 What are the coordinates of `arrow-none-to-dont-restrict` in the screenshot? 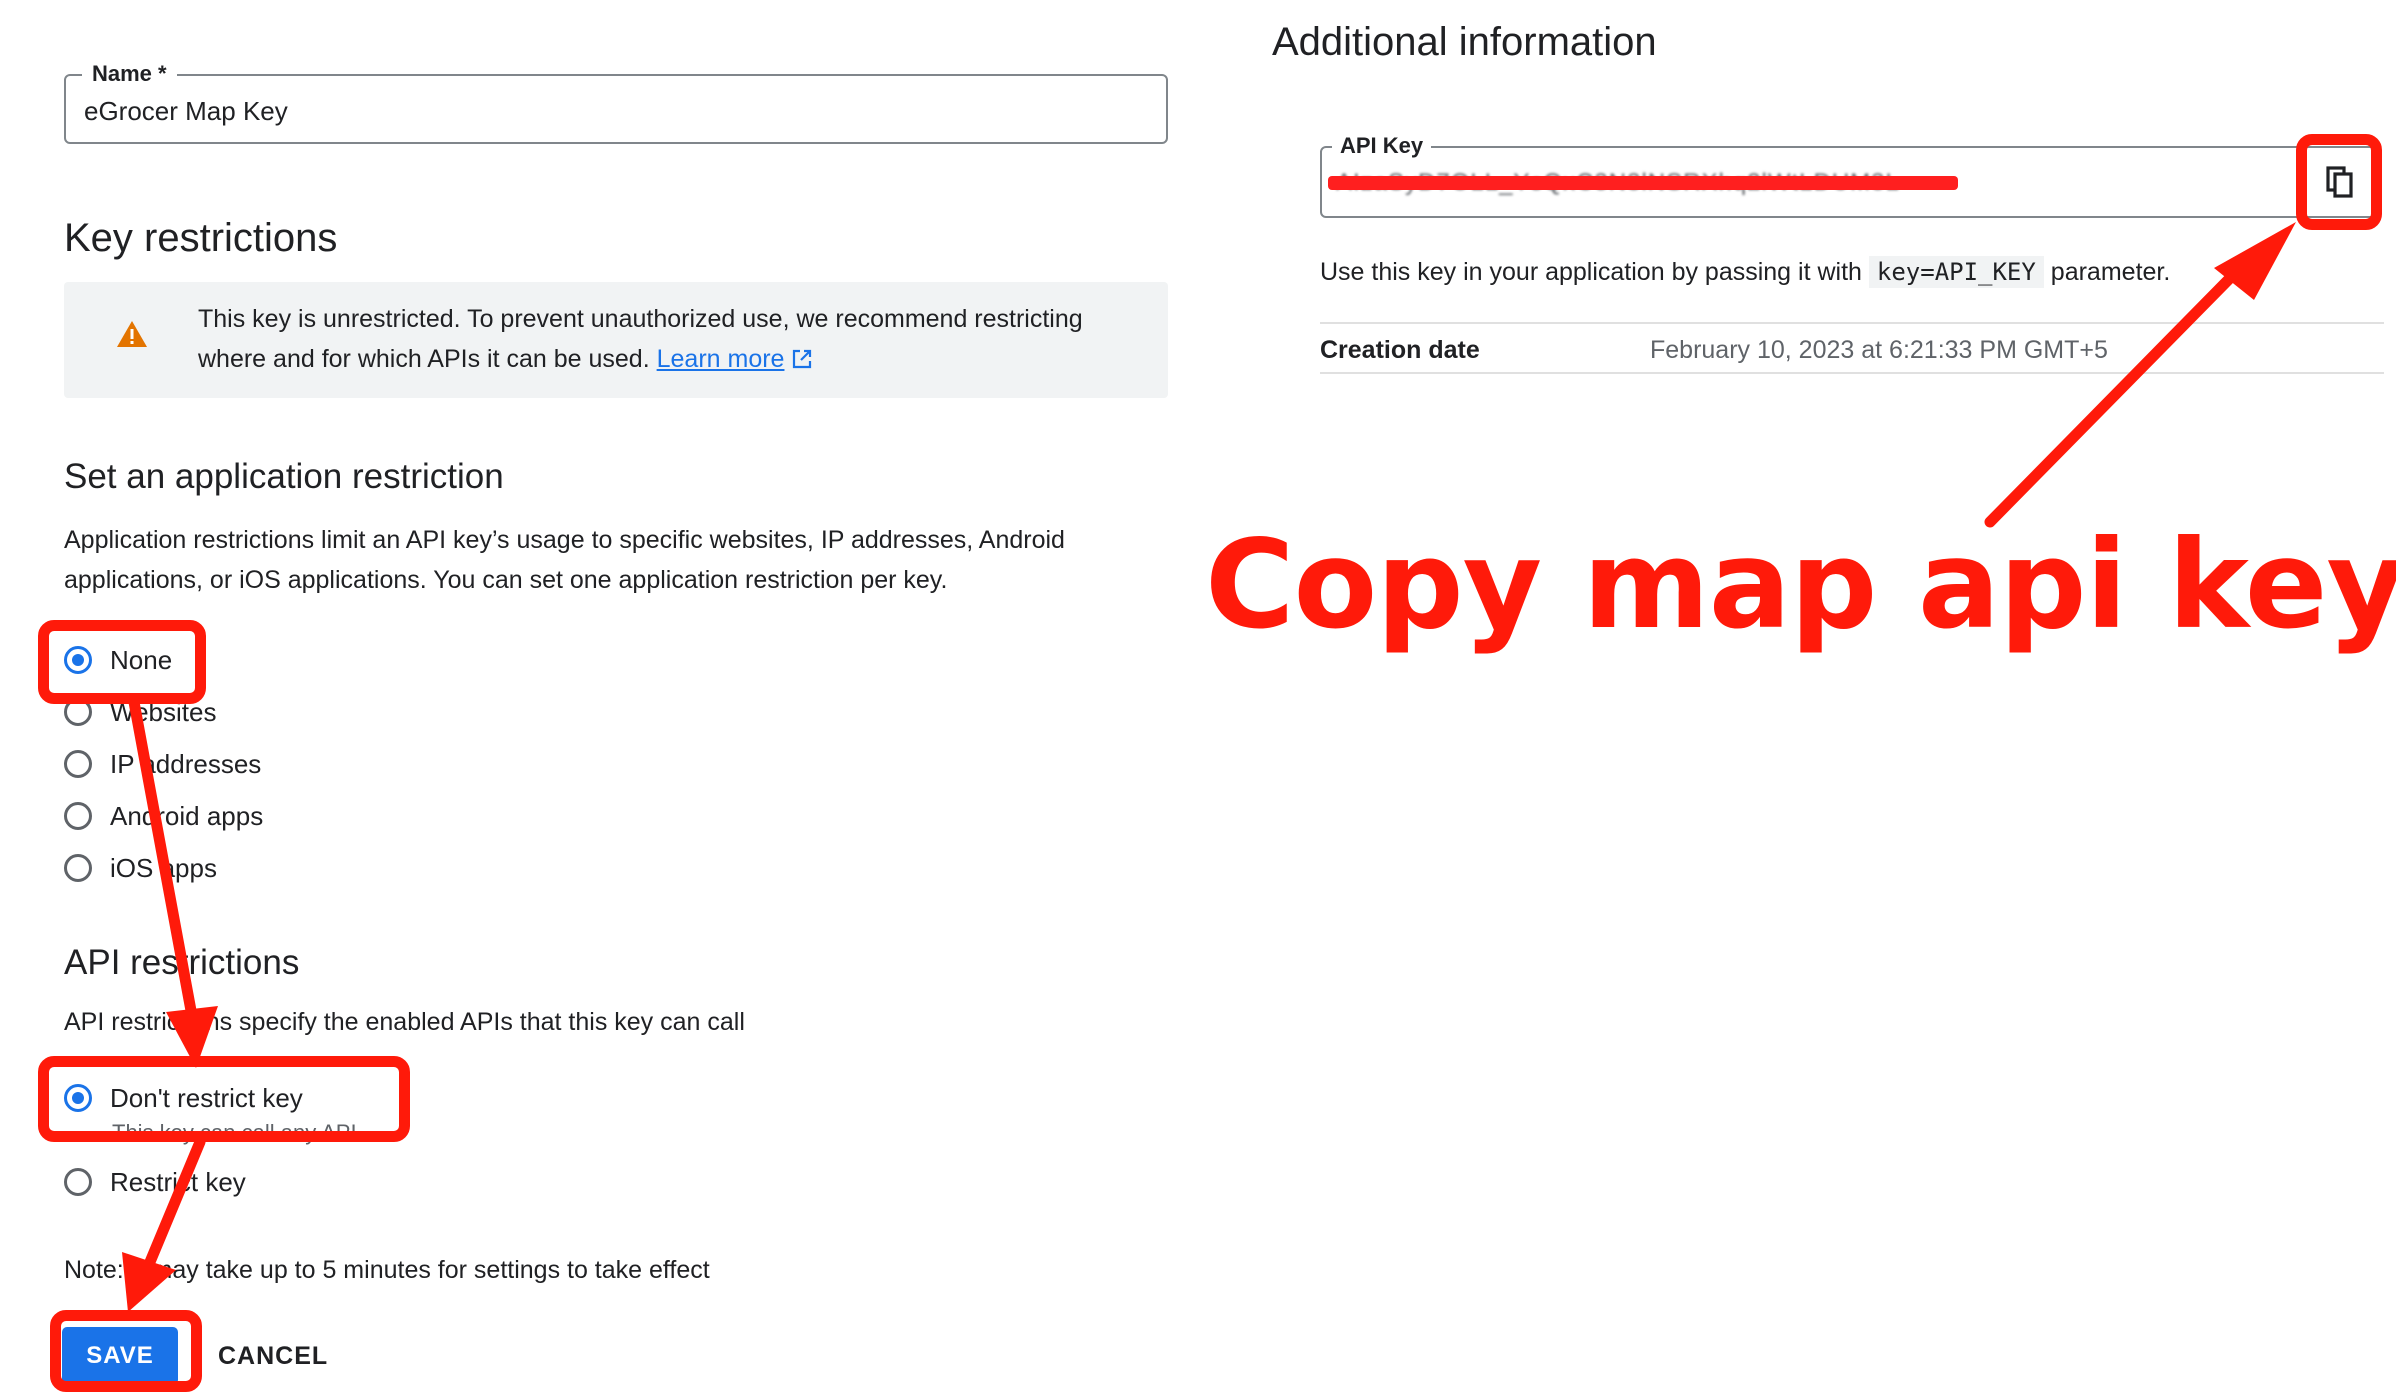 It's located at (163, 859).